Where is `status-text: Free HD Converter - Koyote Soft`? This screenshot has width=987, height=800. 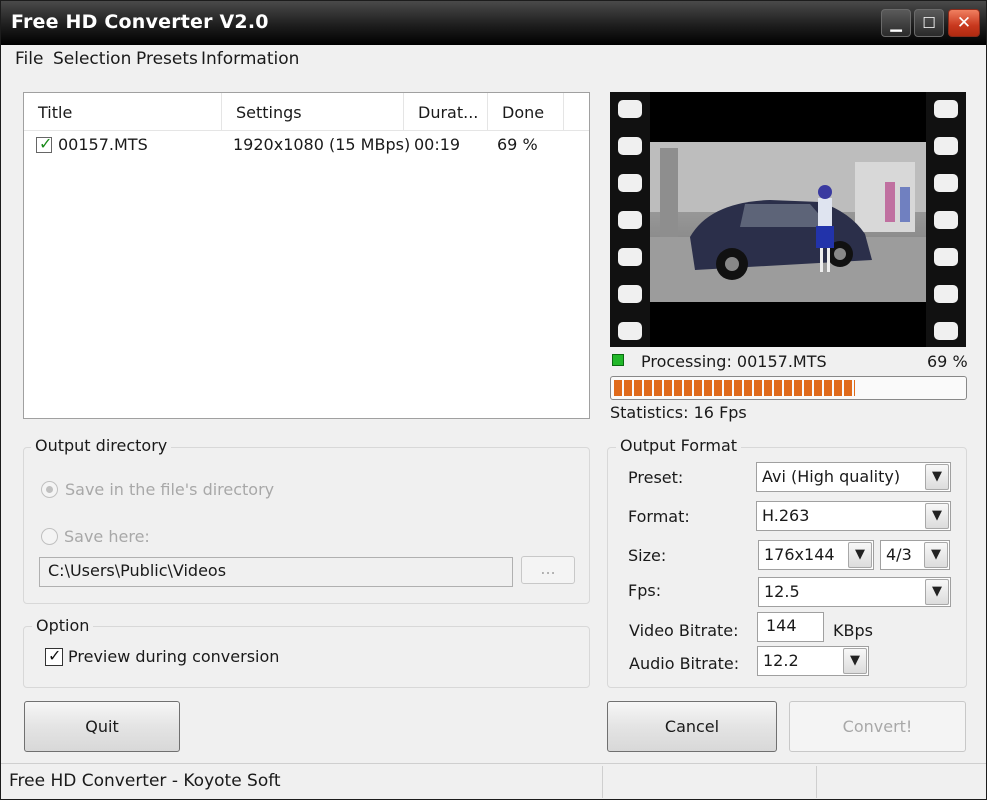 status-text: Free HD Converter - Koyote Soft is located at coordinates (145, 781).